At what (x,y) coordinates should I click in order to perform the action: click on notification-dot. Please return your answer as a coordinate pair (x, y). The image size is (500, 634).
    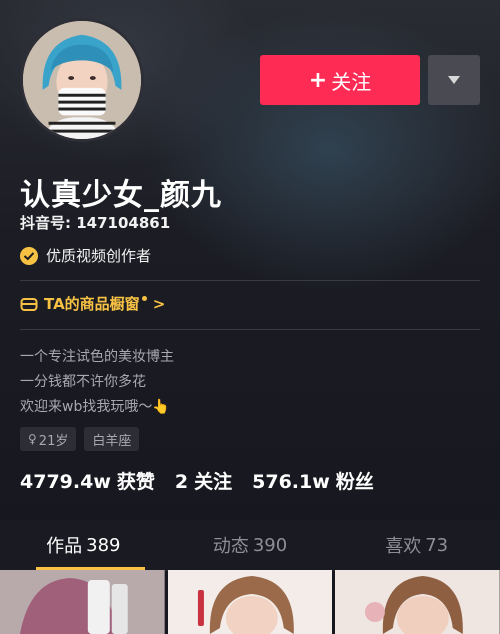
    Looking at the image, I should click on (144, 298).